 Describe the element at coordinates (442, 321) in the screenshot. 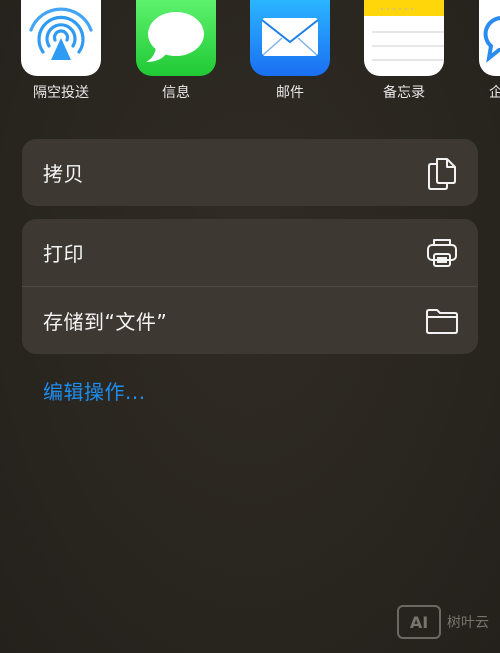

I see `folder-icon` at that location.